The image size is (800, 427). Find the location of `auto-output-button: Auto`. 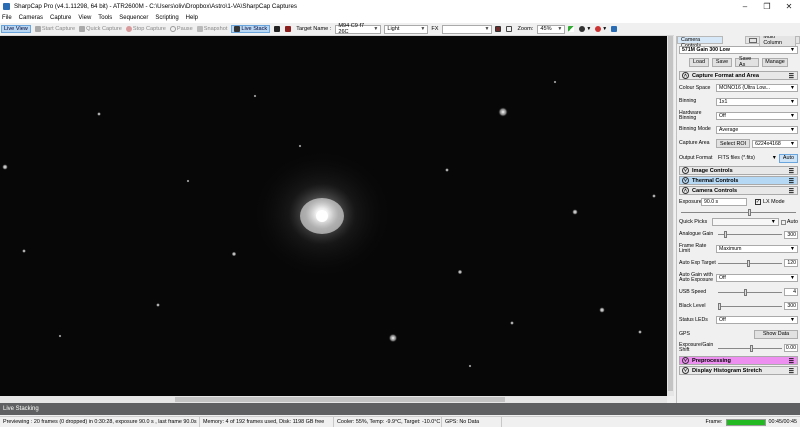

auto-output-button: Auto is located at coordinates (788, 158).